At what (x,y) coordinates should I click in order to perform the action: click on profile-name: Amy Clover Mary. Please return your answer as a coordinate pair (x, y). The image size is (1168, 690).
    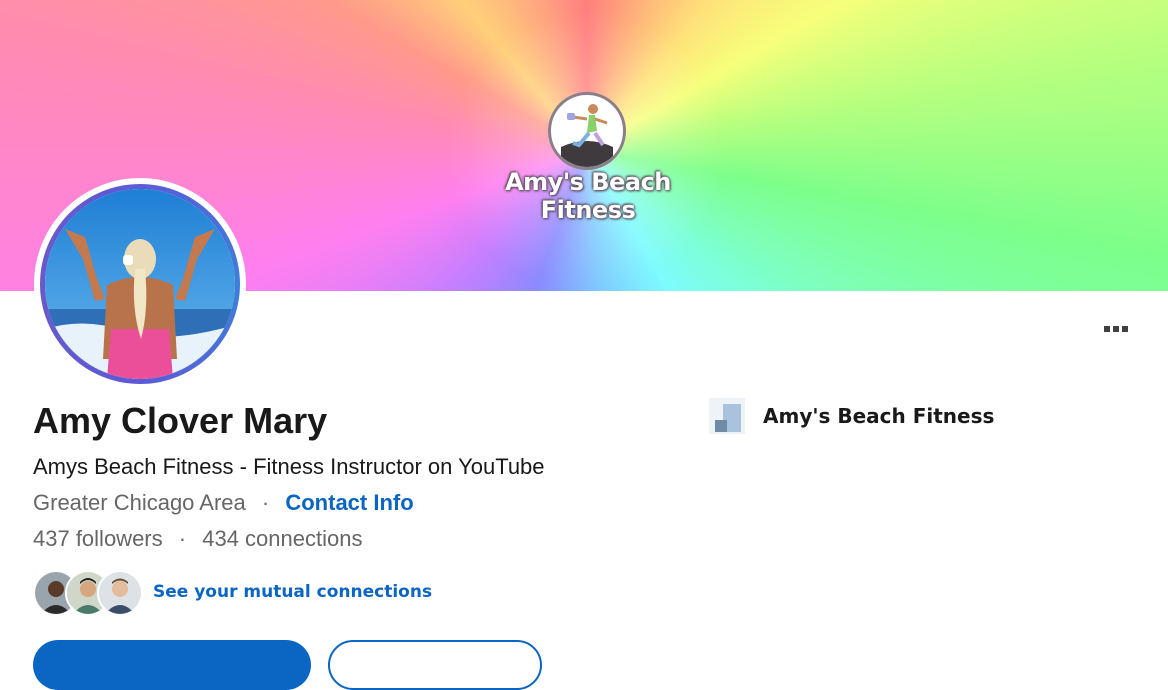
    Looking at the image, I should click on (180, 420).